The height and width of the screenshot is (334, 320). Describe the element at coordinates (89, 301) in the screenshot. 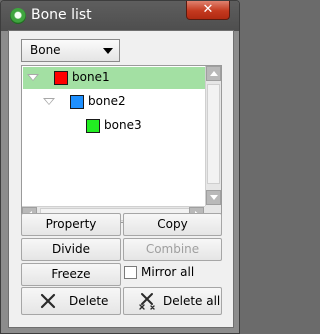

I see `delete-label: Delete` at that location.